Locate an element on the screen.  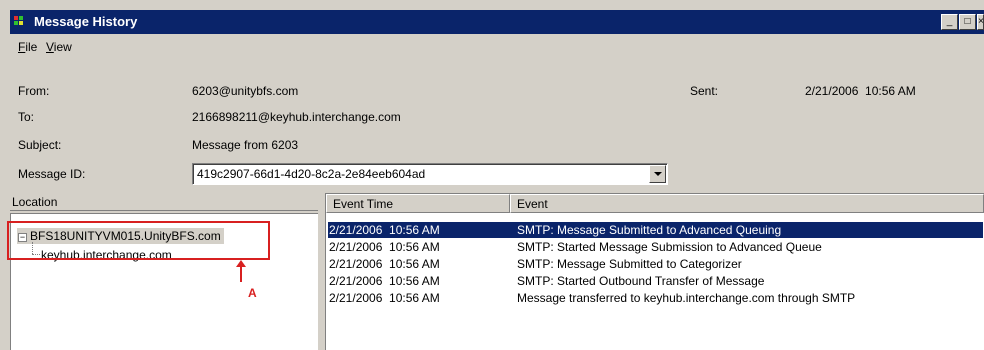
window-title: Message History is located at coordinates (86, 21).